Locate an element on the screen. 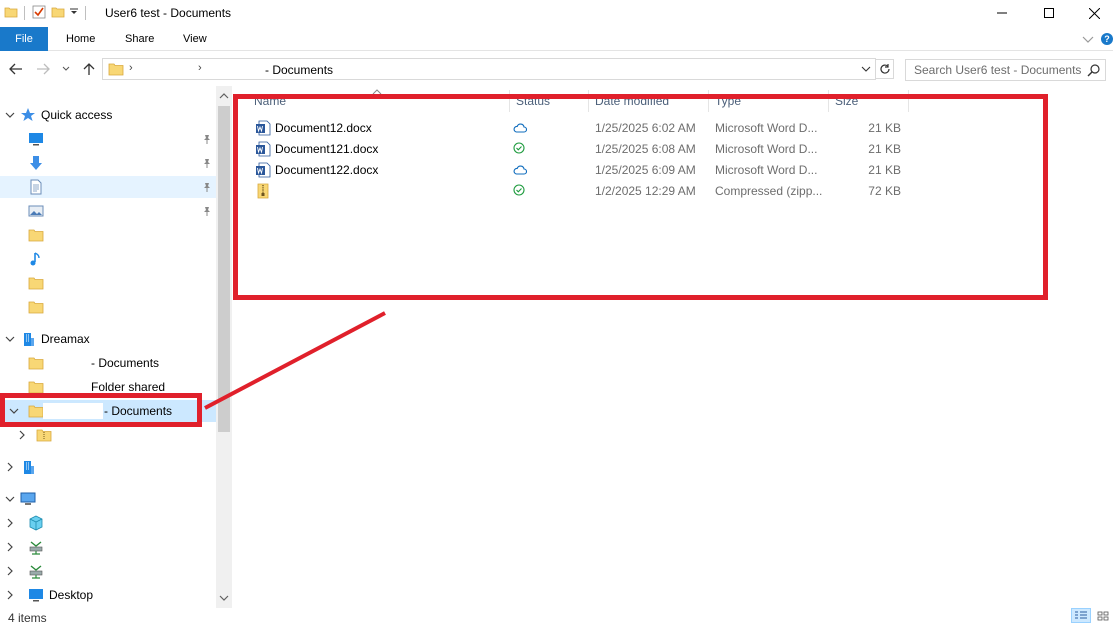 This screenshot has height=623, width=1113. music-icon is located at coordinates (36, 259).